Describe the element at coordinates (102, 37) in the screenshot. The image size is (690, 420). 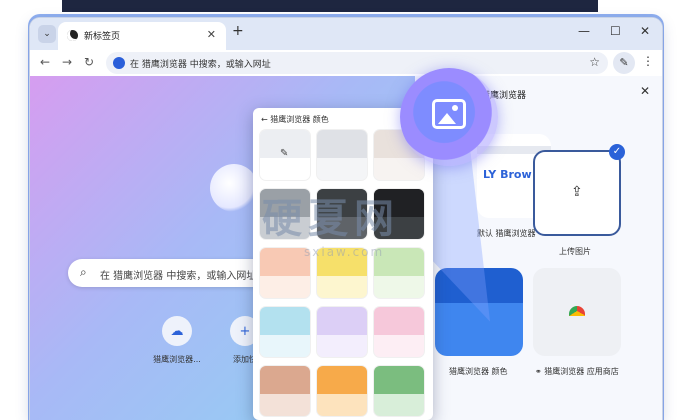
I see `tab-title: 新标签页` at that location.